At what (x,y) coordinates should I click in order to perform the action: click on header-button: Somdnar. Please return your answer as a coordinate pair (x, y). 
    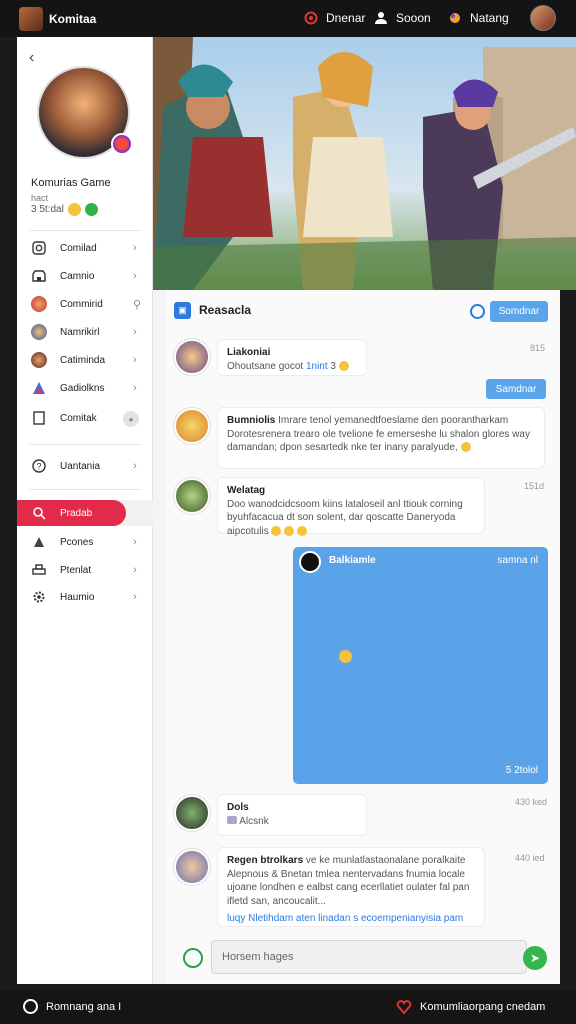
    Looking at the image, I should click on (519, 311).